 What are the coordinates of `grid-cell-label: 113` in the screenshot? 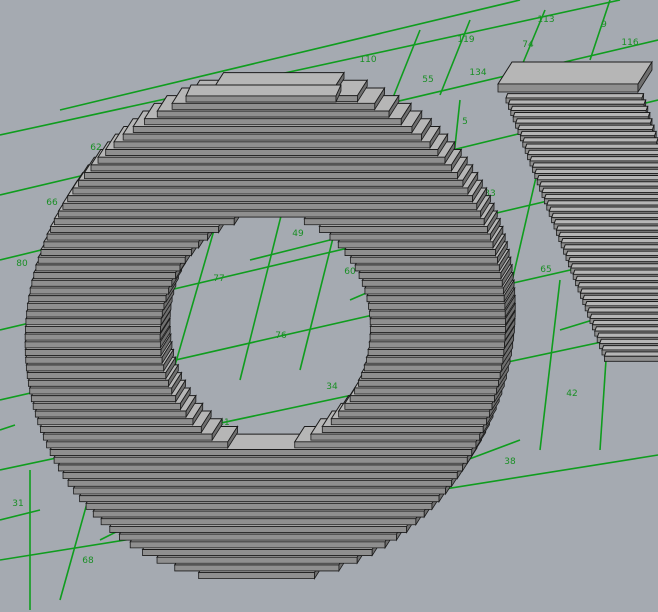 It's located at (545, 20).